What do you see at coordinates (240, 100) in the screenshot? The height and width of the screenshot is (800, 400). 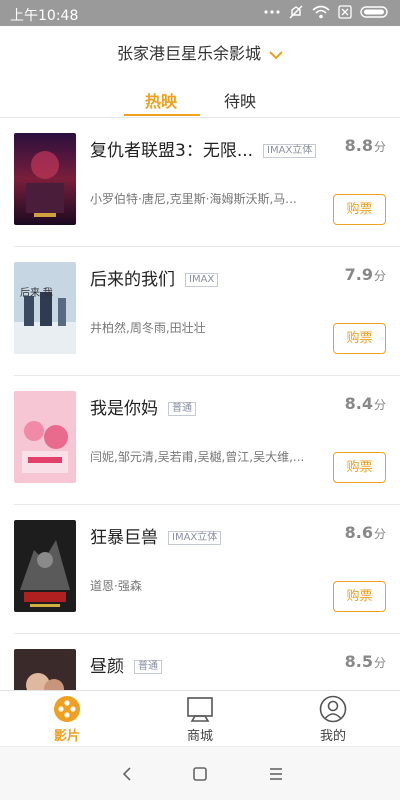 I see `tab-coming-soon: 待映` at bounding box center [240, 100].